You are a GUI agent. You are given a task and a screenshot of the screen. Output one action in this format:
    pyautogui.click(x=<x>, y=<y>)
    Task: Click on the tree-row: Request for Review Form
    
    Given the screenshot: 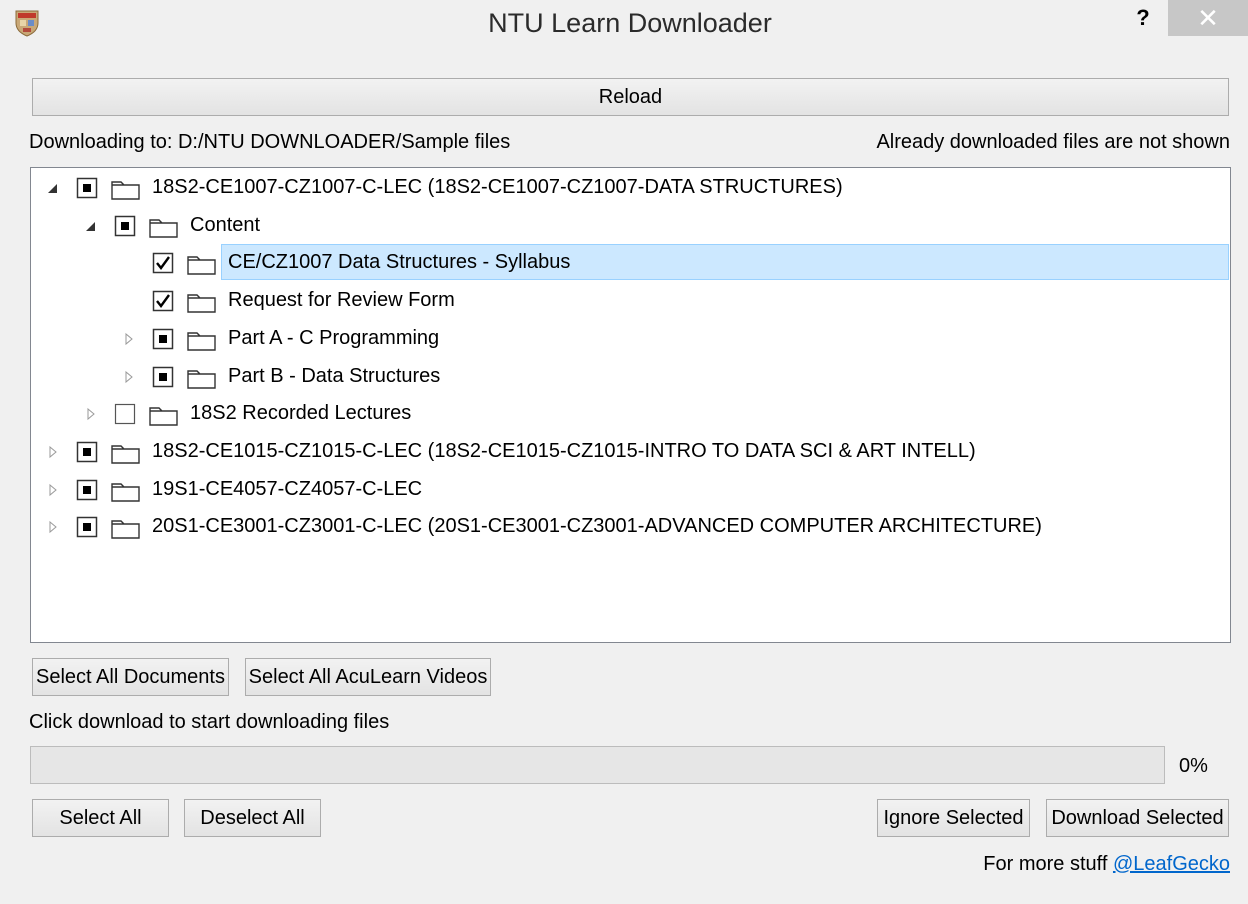 What is the action you would take?
    pyautogui.click(x=630, y=301)
    